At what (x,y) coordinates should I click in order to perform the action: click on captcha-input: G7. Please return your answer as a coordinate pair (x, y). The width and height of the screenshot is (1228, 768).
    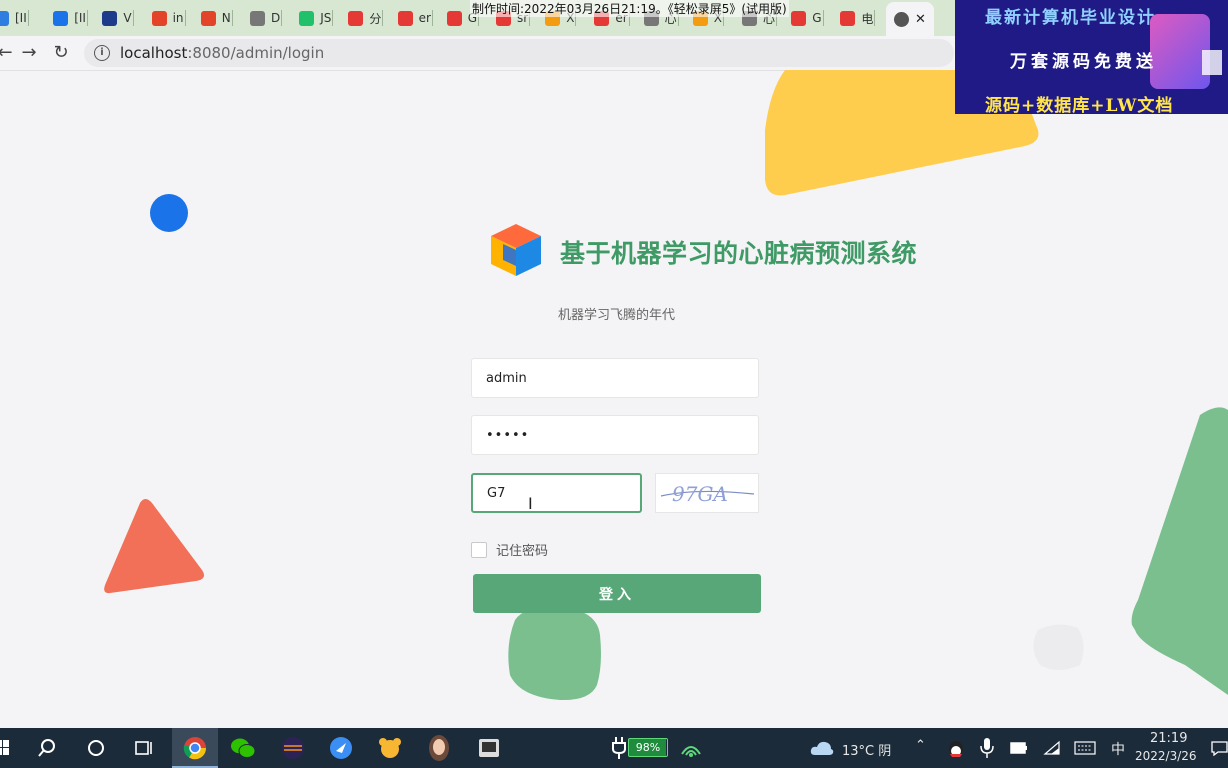
    Looking at the image, I should click on (556, 493).